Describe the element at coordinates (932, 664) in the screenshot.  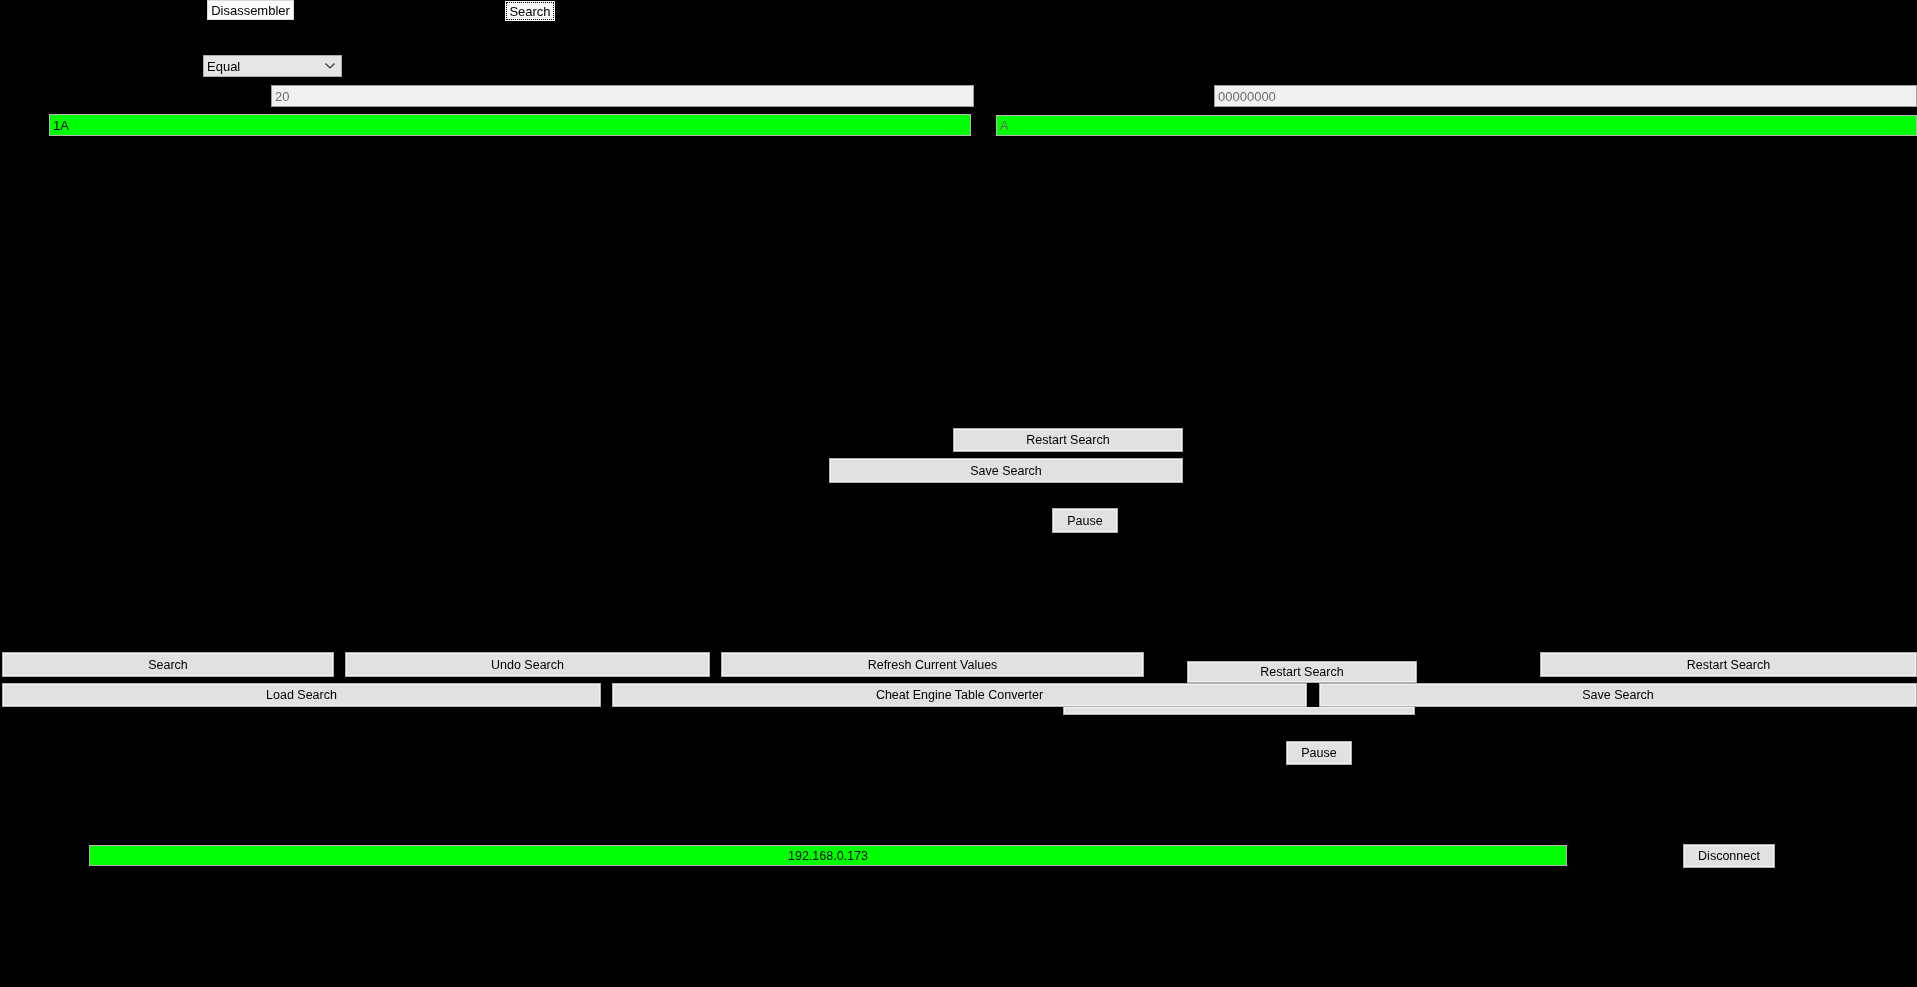
I see `refresh-values-button: Refresh Current Values` at that location.